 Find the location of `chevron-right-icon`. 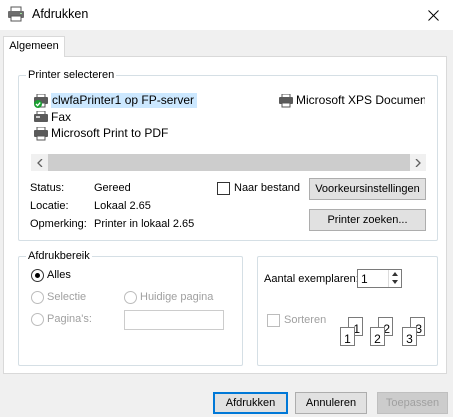

chevron-right-icon is located at coordinates (418, 162).